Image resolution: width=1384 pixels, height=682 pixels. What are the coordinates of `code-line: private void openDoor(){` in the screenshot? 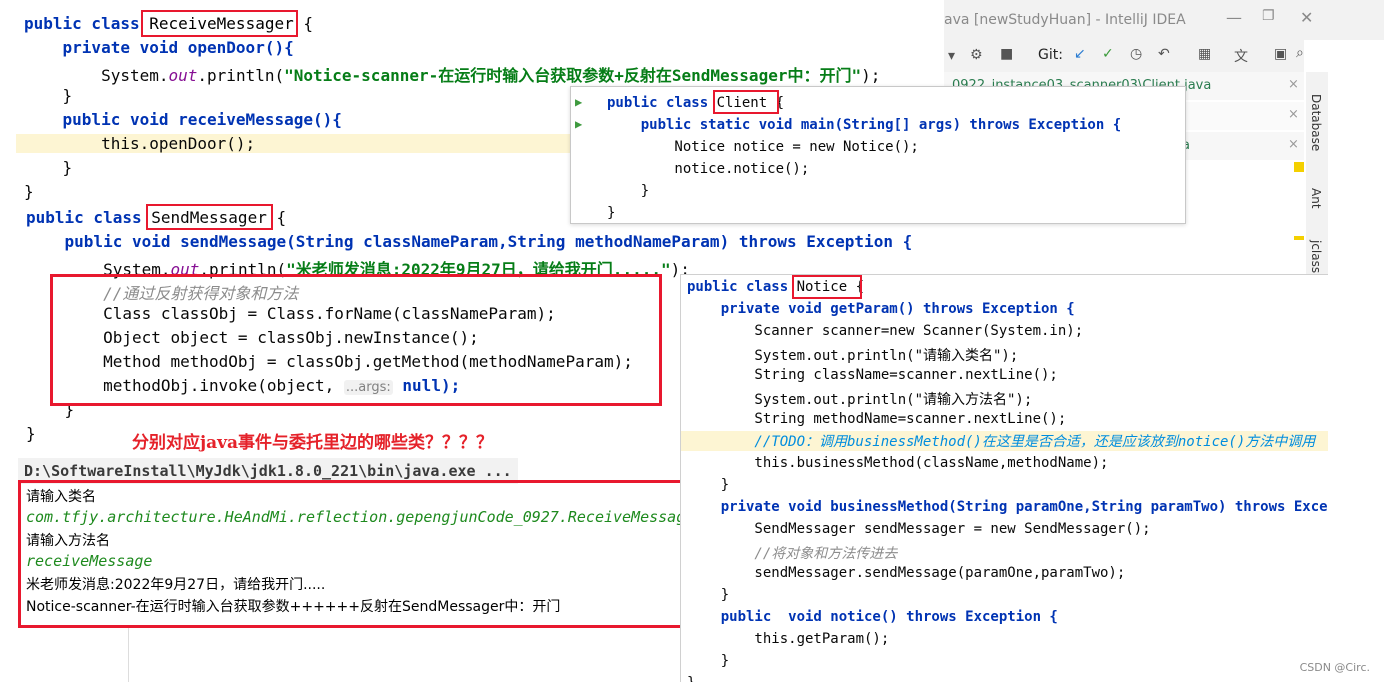 It's located at (159, 47).